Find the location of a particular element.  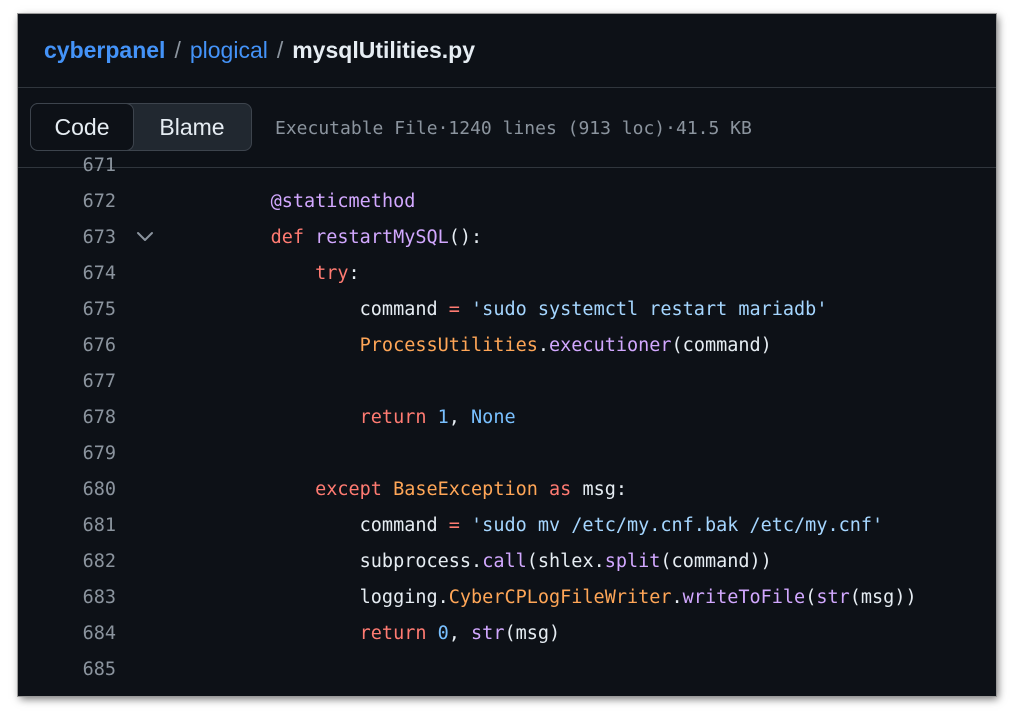

code-line: 678 return 1, None is located at coordinates (507, 417).